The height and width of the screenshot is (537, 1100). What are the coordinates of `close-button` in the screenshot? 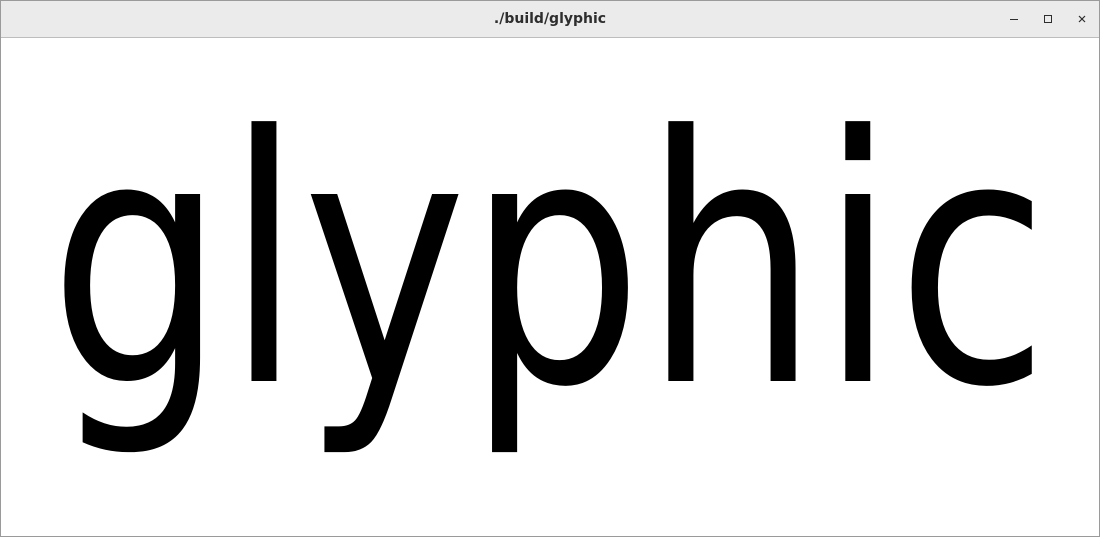 It's located at (1082, 19).